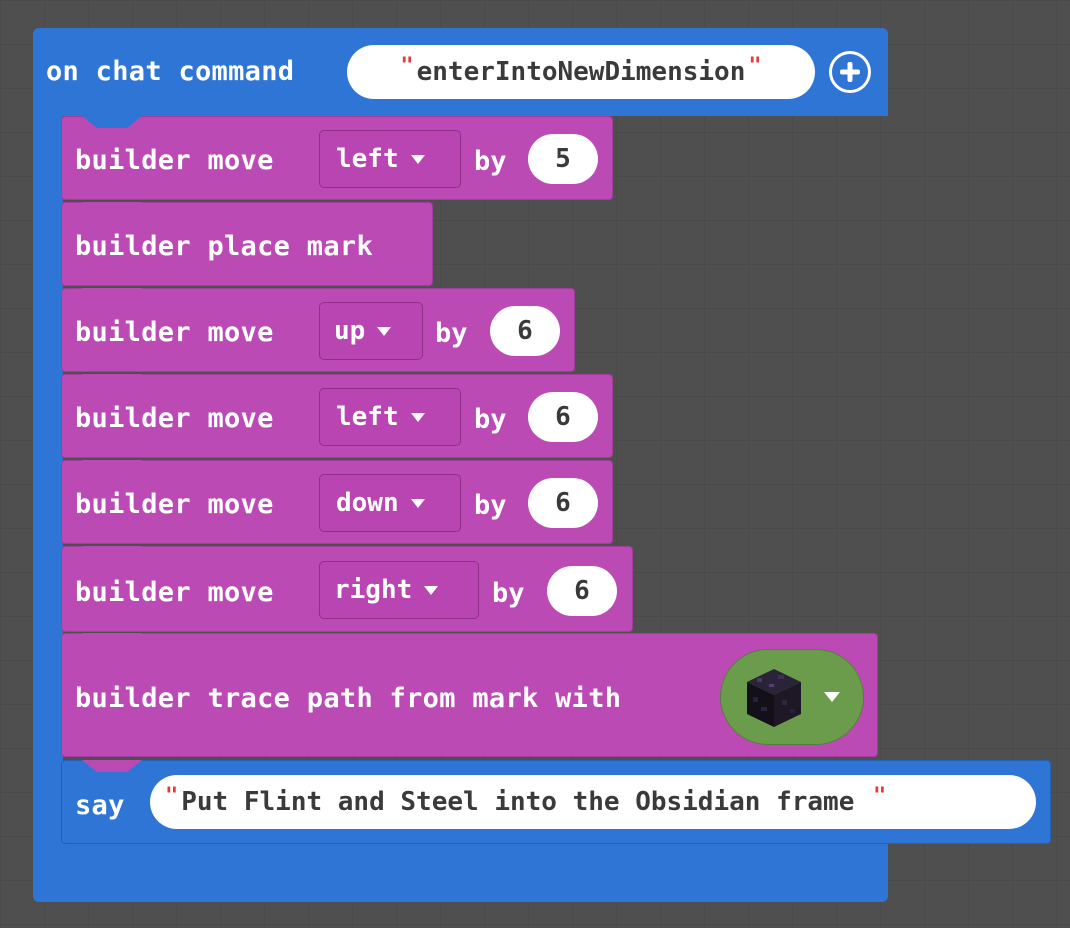  What do you see at coordinates (350, 331) in the screenshot?
I see `direction-value: up` at bounding box center [350, 331].